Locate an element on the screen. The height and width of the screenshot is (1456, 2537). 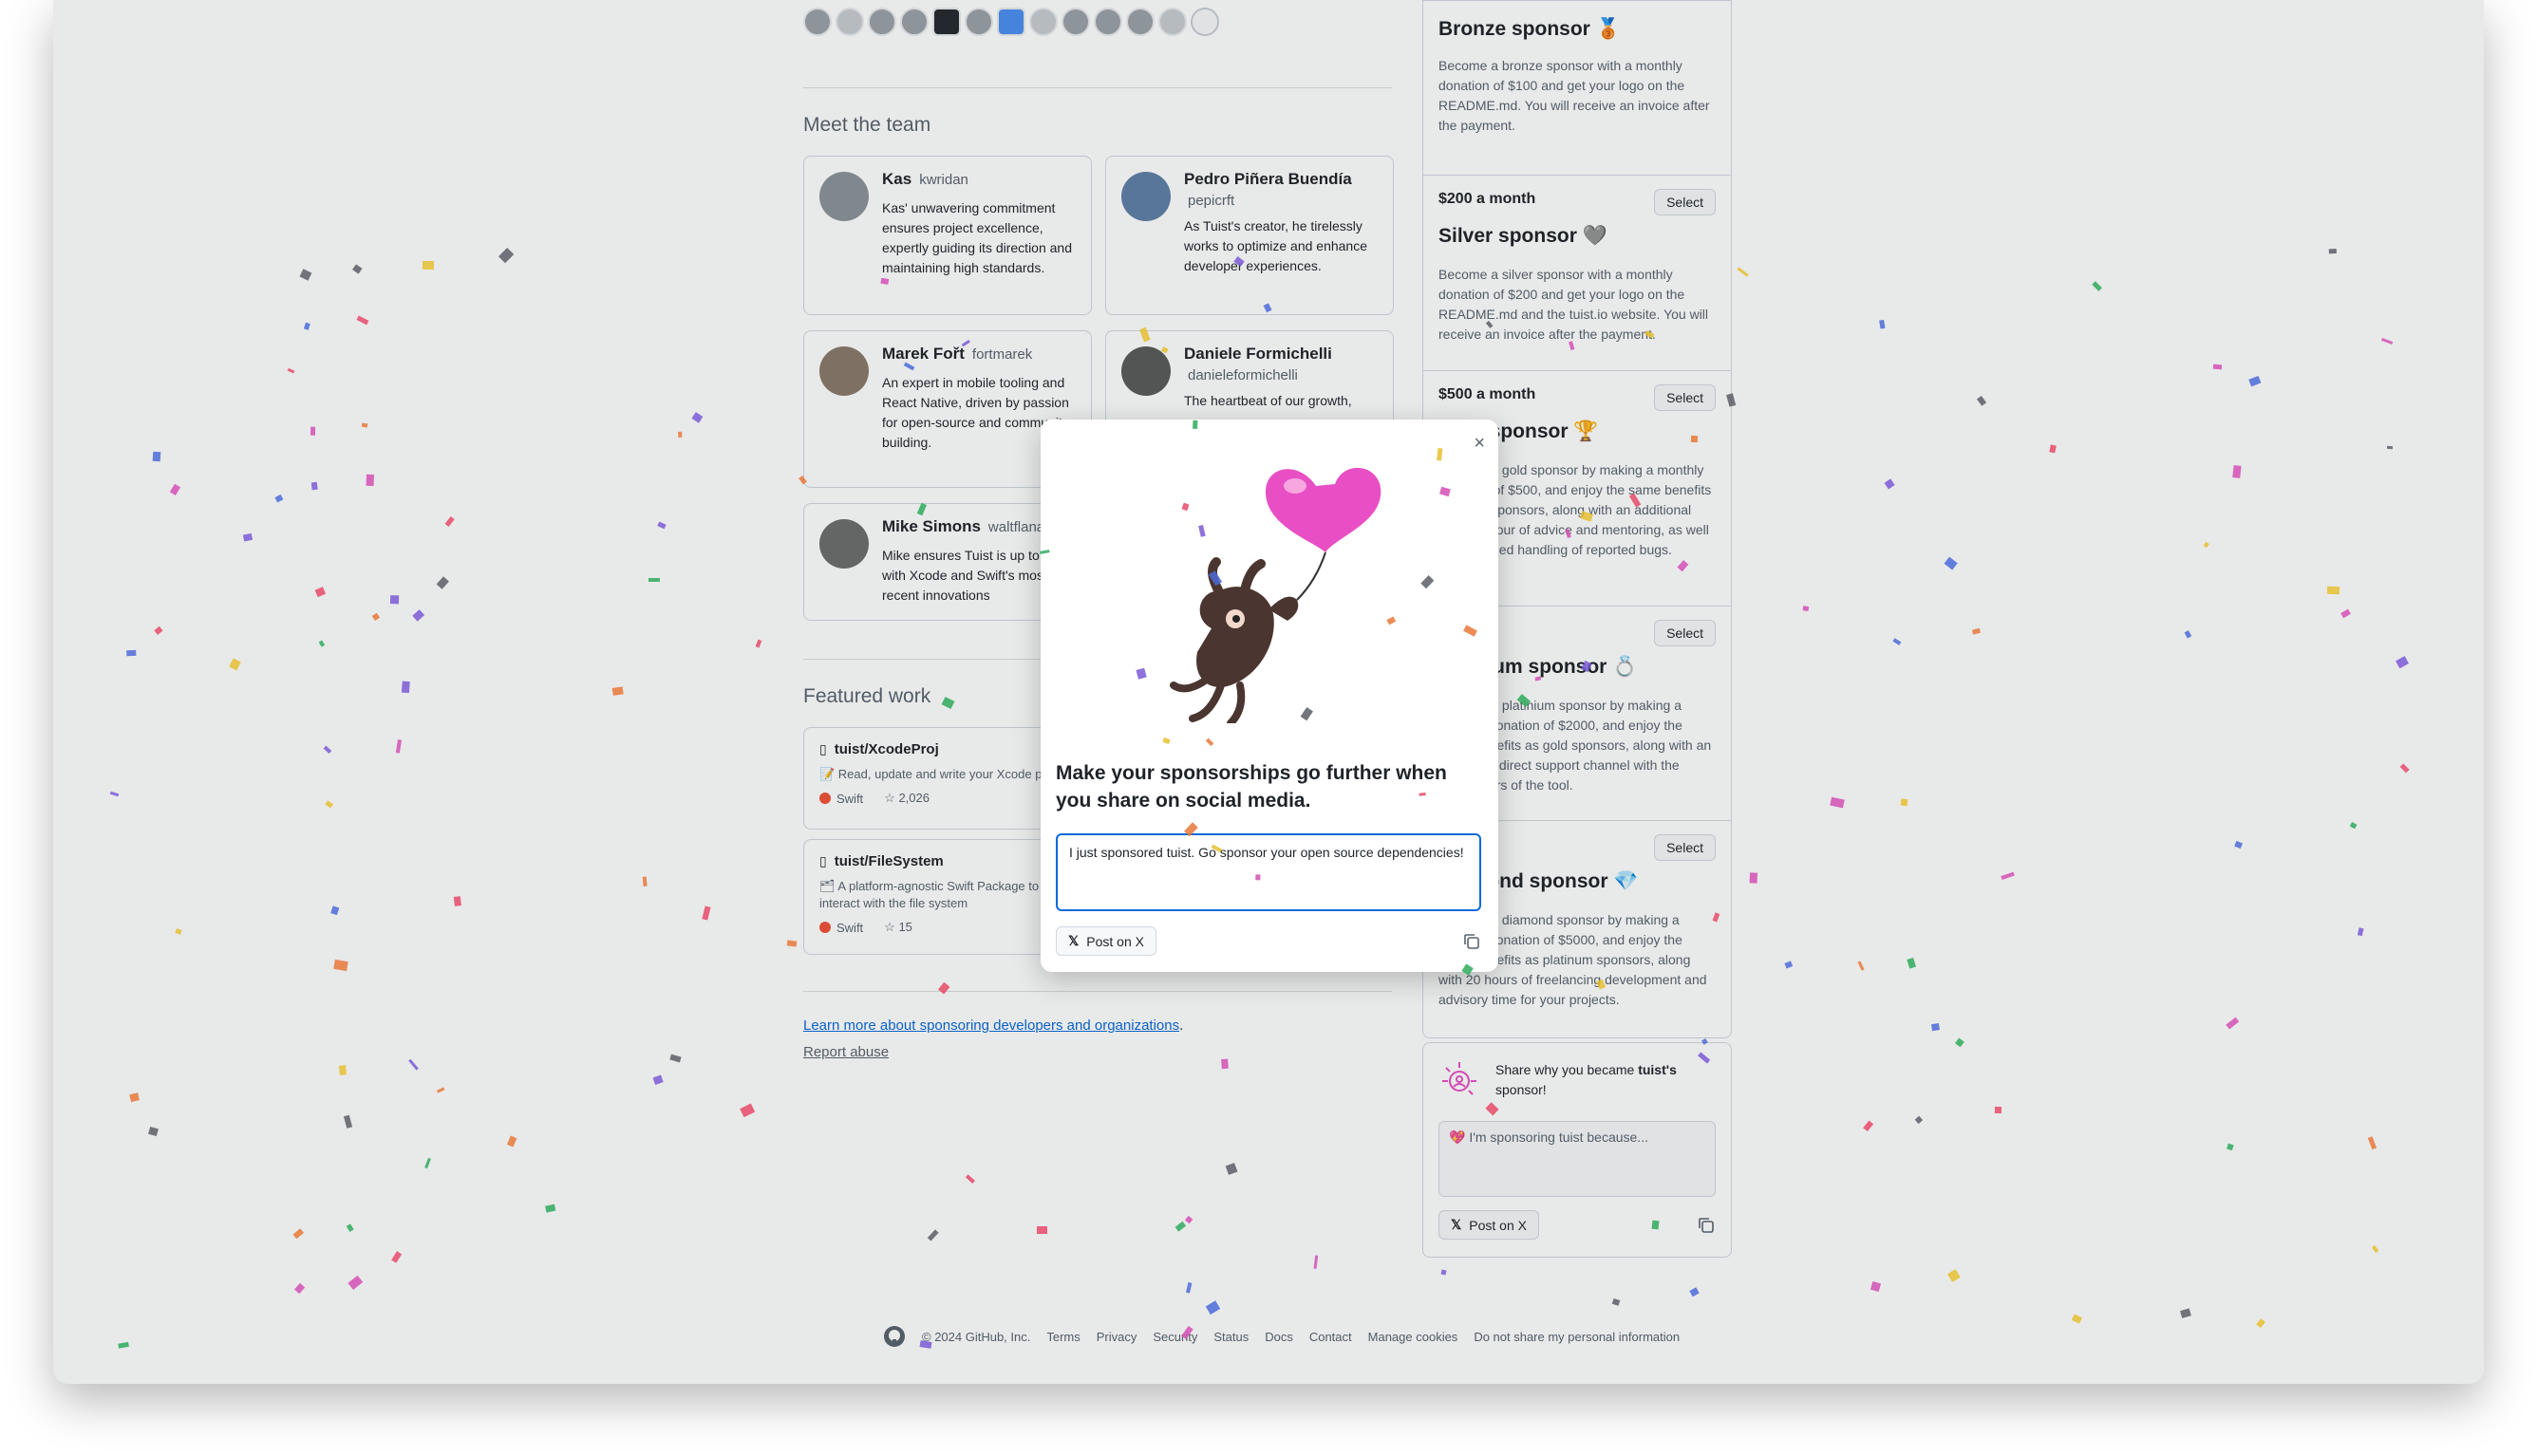
post-on-x-label: Post on X is located at coordinates (1115, 941).